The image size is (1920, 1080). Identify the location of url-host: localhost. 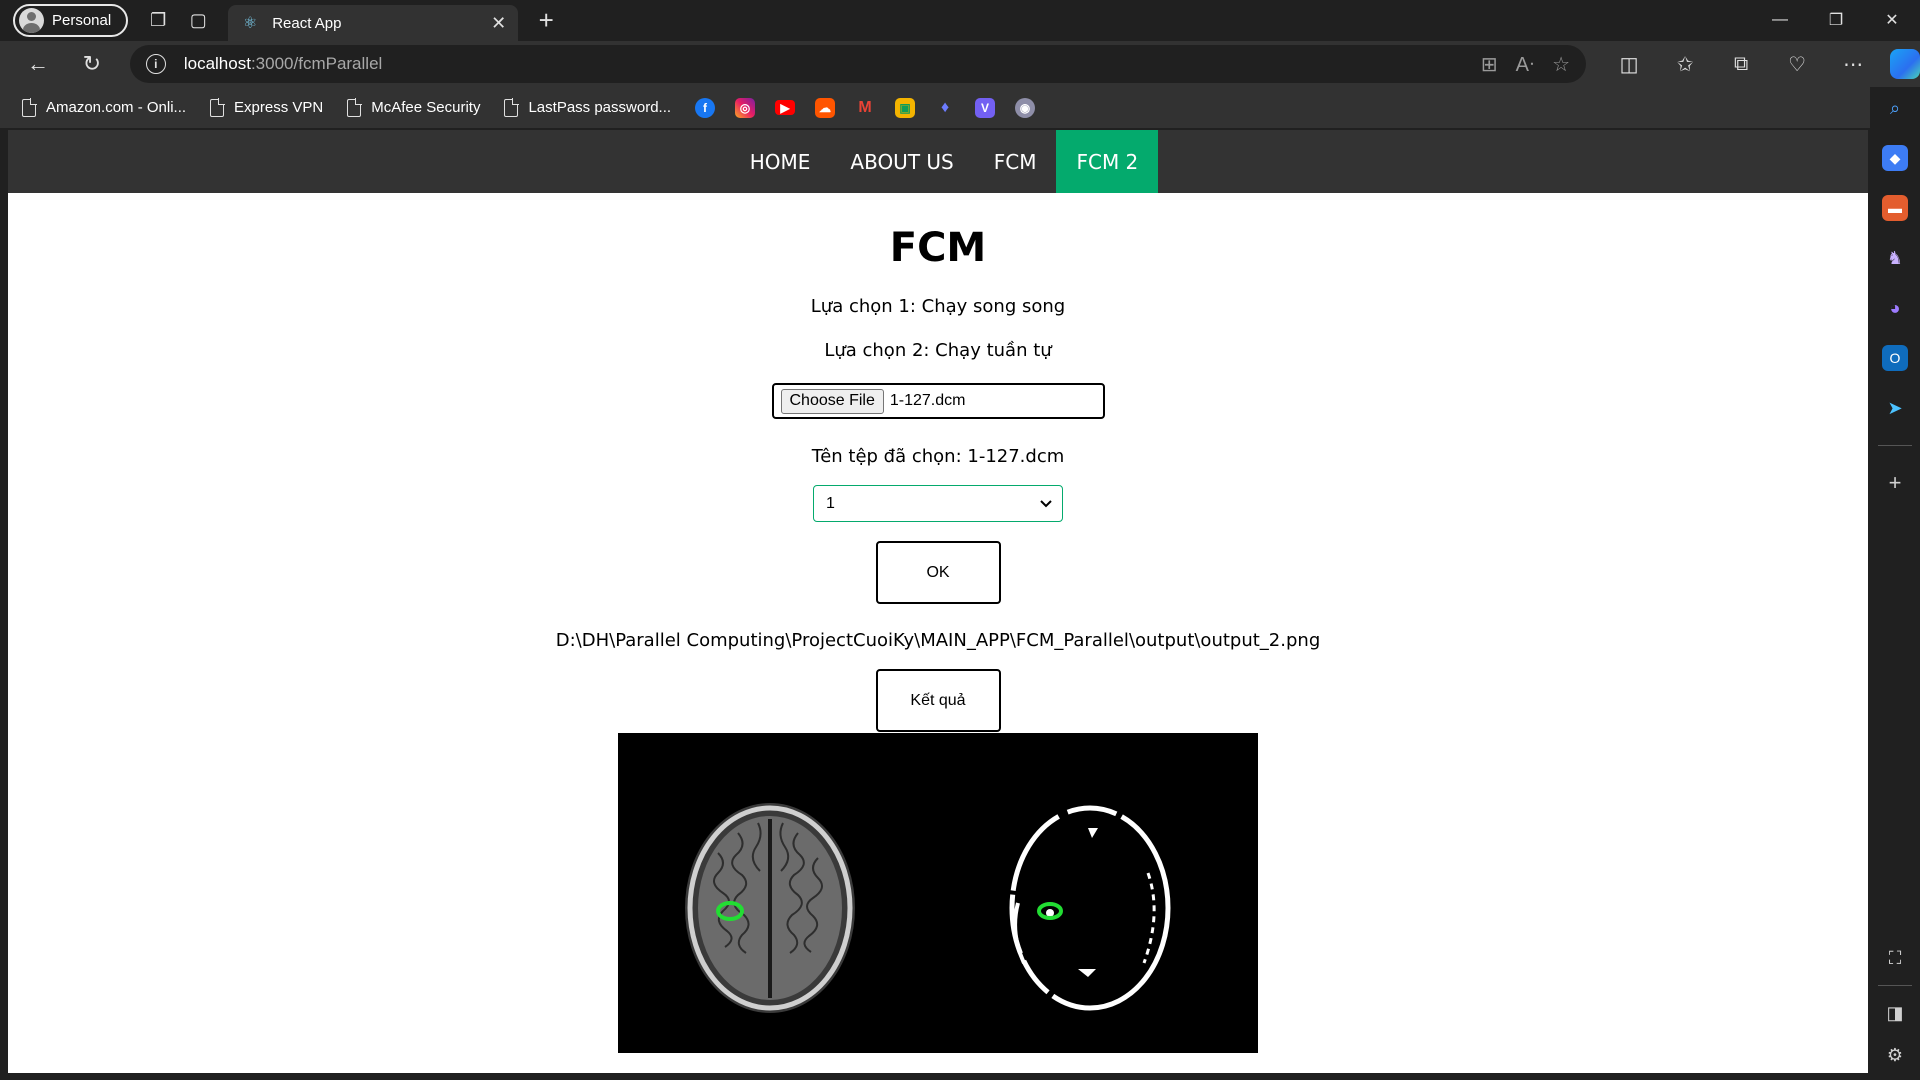
(217, 63).